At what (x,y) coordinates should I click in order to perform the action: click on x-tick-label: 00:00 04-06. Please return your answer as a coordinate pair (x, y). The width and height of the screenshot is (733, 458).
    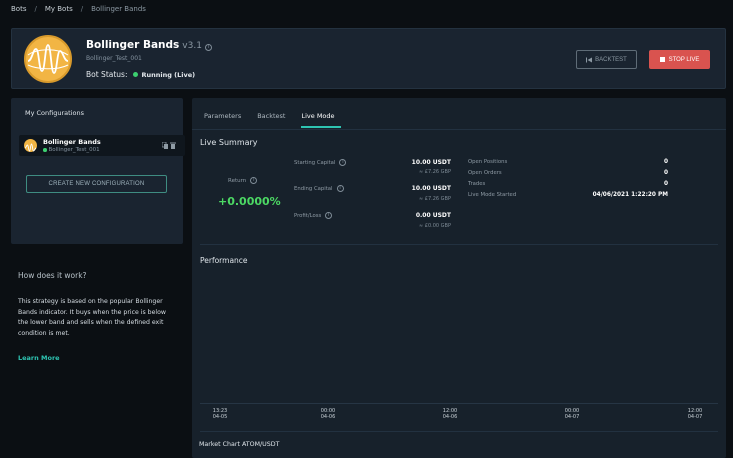
    Looking at the image, I should click on (328, 414).